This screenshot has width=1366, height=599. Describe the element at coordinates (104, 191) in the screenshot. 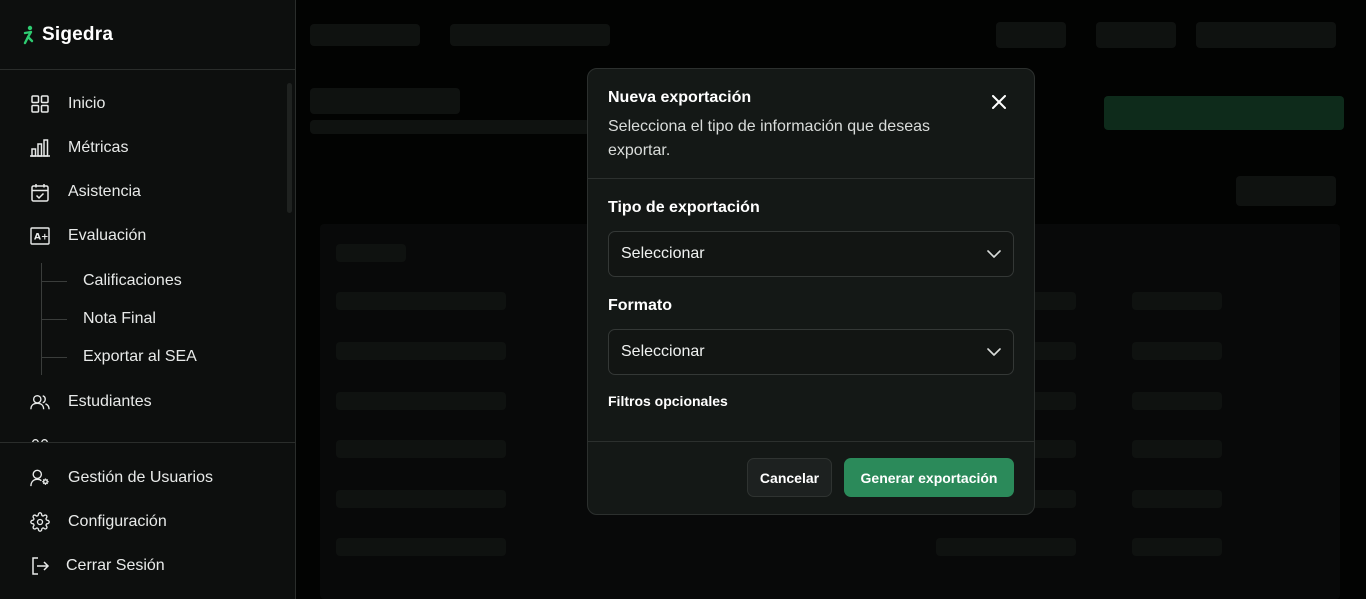

I see `sidebar-item-label: Asistencia` at that location.